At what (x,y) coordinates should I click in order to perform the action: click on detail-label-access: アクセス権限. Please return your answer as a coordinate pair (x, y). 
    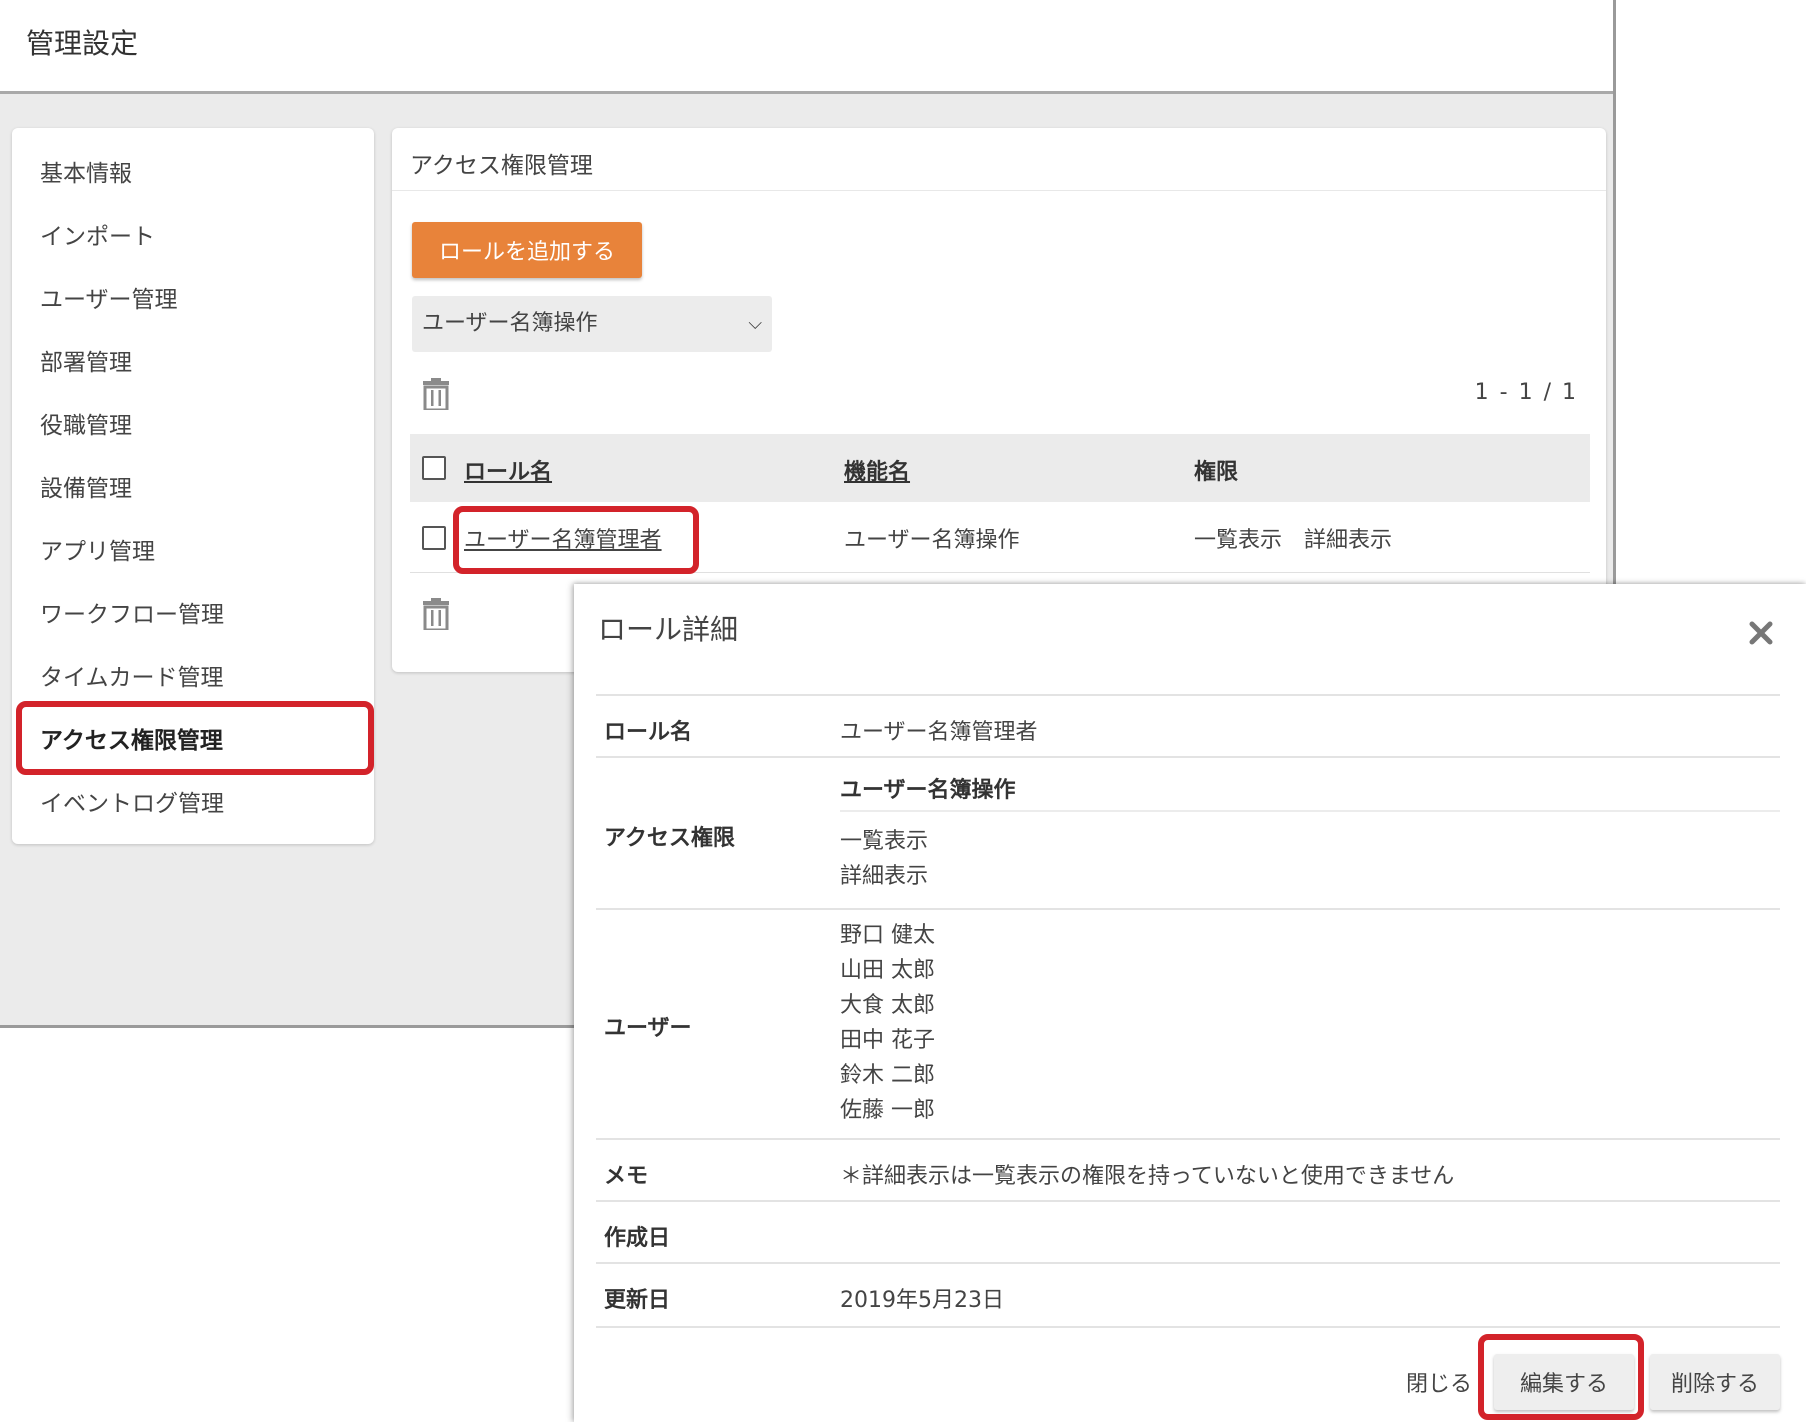
    Looking at the image, I should click on (669, 838).